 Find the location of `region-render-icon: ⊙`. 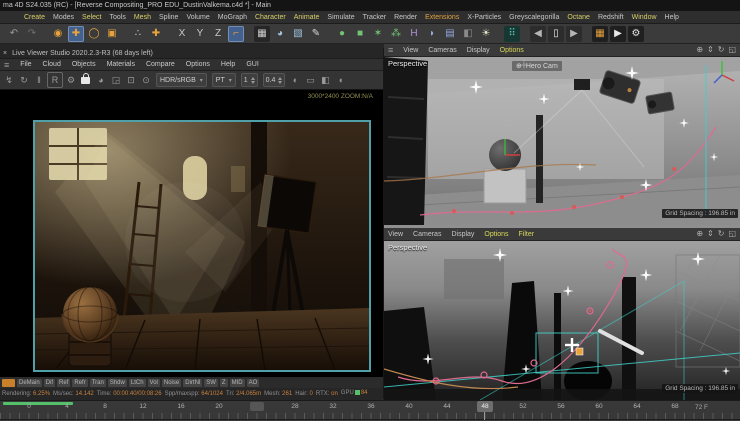

region-render-icon: ⊙ is located at coordinates (146, 80).